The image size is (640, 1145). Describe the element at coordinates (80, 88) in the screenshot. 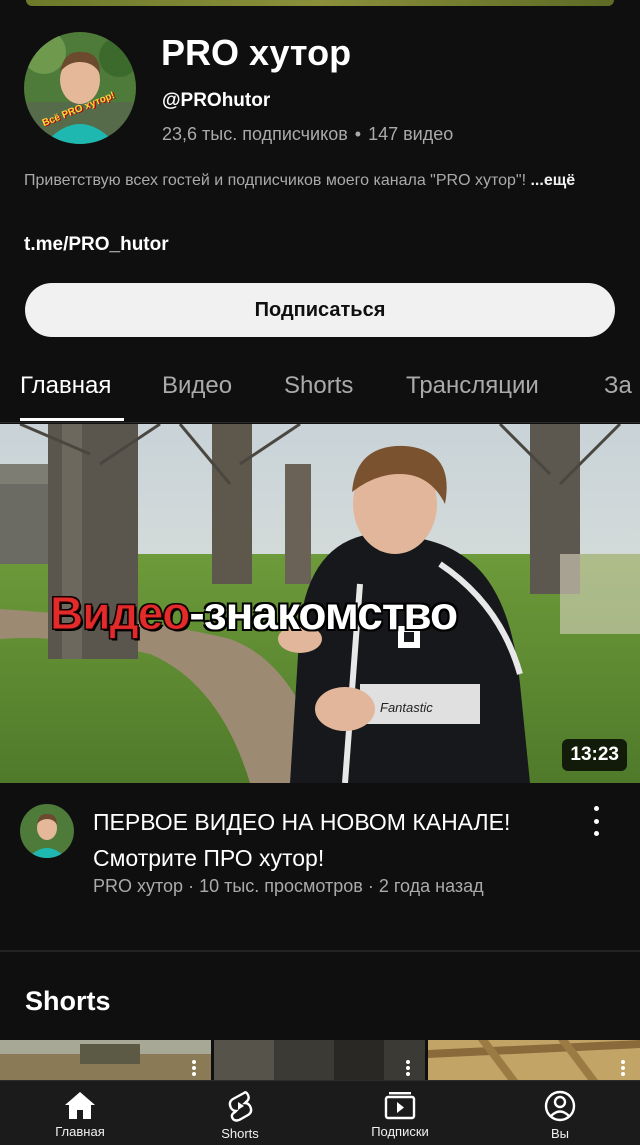

I see `channel-avatar: Всё PRO хутор!` at that location.